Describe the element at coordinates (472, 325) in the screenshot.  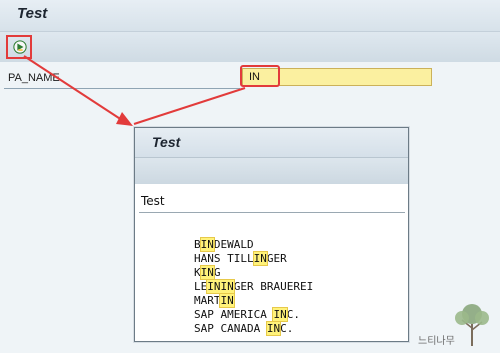
I see `tree-logo-icon` at that location.